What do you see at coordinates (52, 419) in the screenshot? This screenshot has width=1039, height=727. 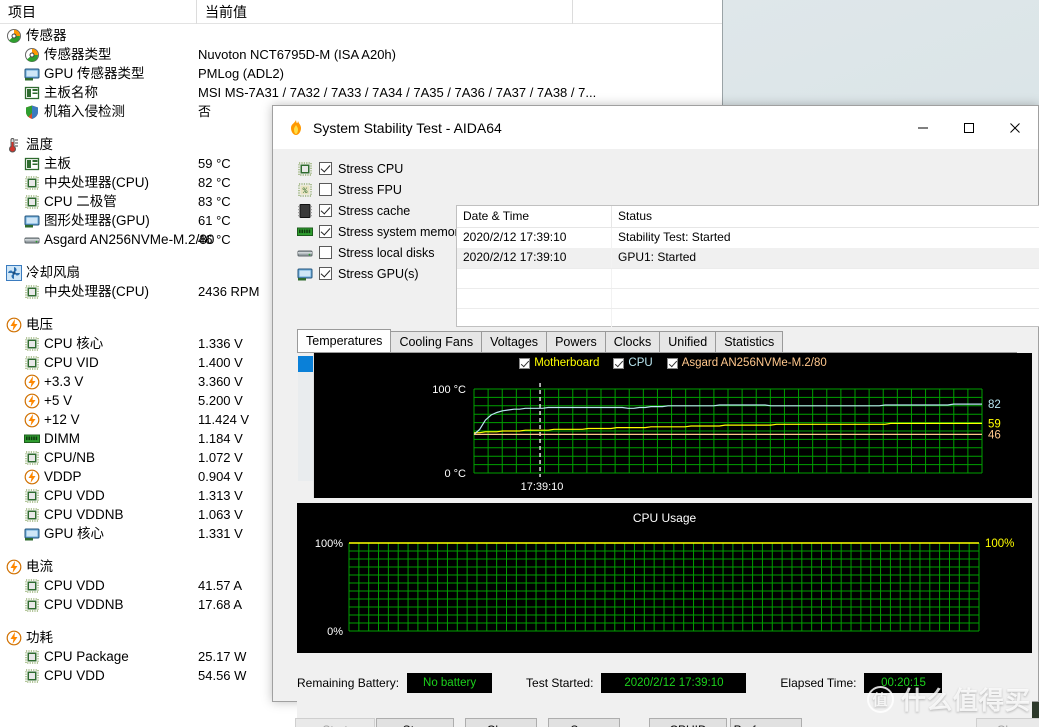 I see `sensor-row-label: +12 V` at bounding box center [52, 419].